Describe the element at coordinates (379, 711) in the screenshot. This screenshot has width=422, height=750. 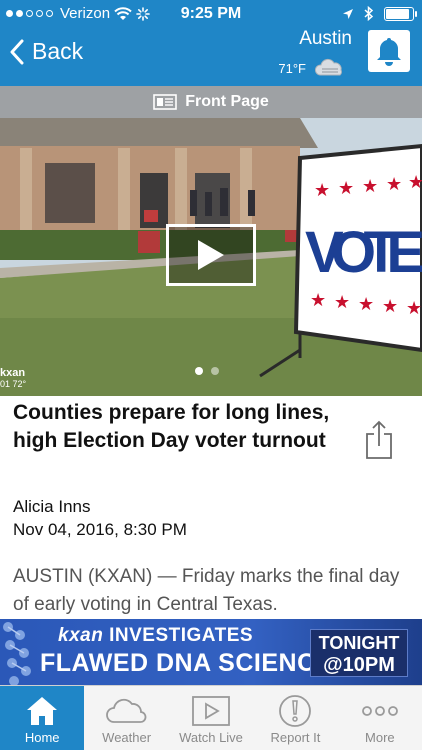
I see `more-icon` at that location.